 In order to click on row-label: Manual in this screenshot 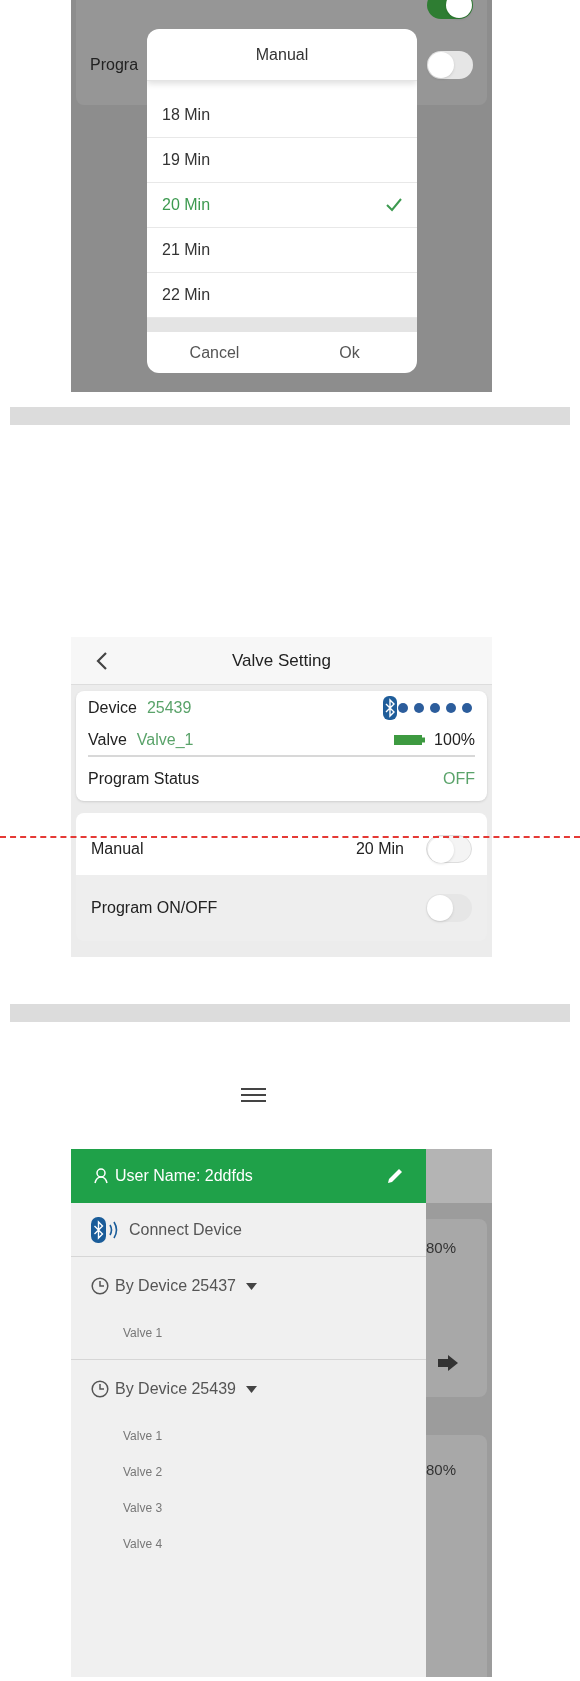, I will do `click(117, 849)`.